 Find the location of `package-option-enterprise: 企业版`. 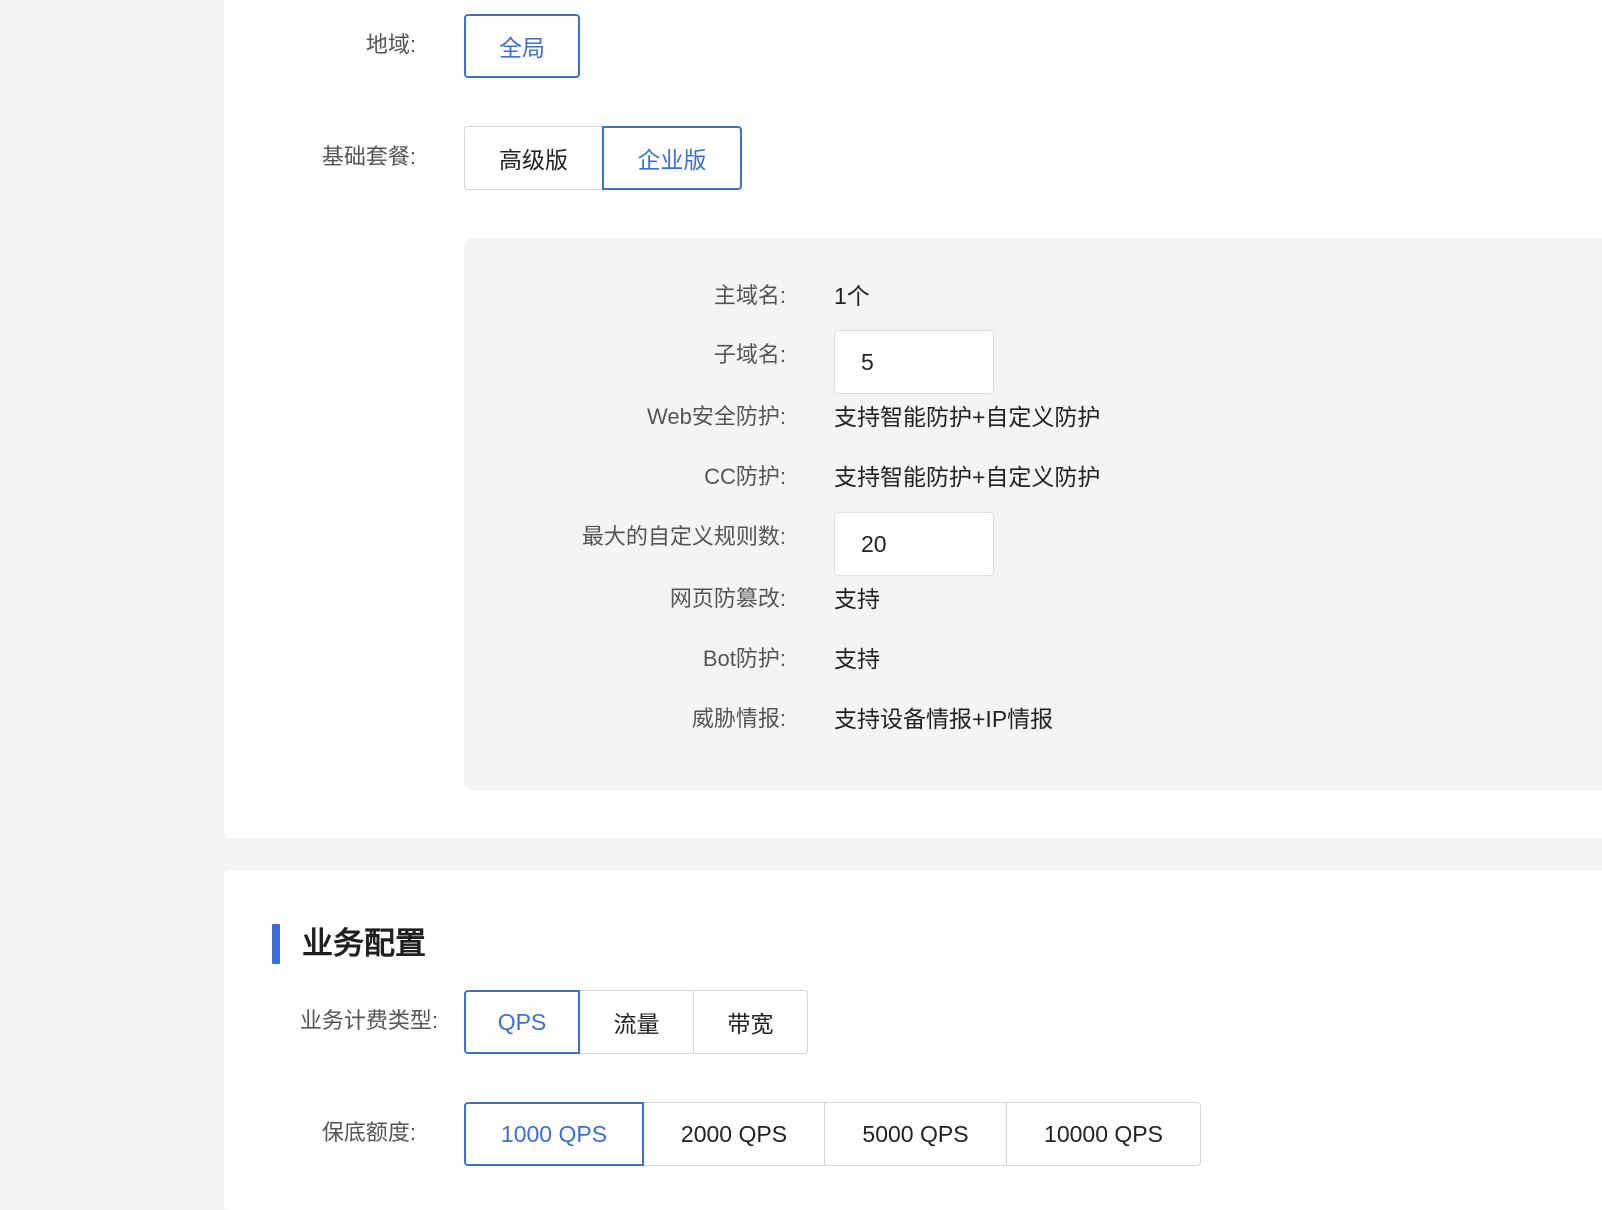

package-option-enterprise: 企业版 is located at coordinates (672, 158).